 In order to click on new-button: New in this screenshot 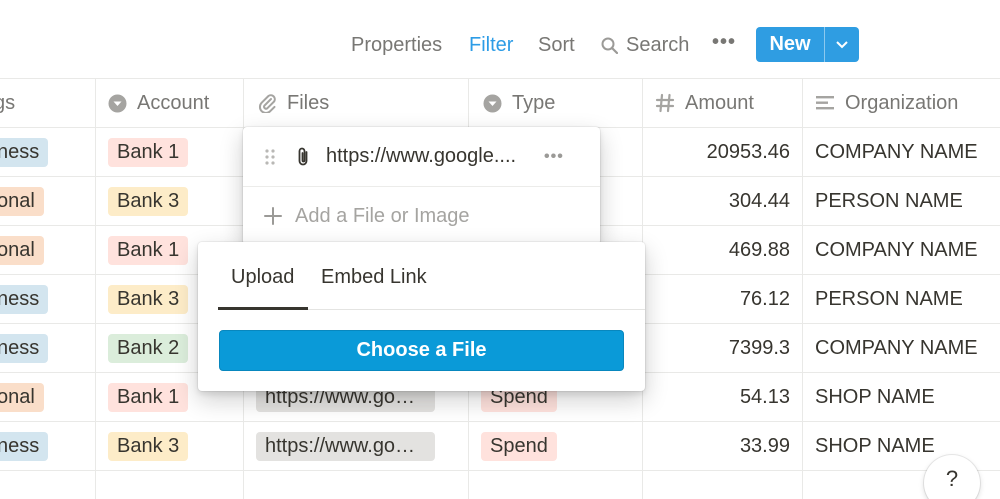, I will do `click(790, 44)`.